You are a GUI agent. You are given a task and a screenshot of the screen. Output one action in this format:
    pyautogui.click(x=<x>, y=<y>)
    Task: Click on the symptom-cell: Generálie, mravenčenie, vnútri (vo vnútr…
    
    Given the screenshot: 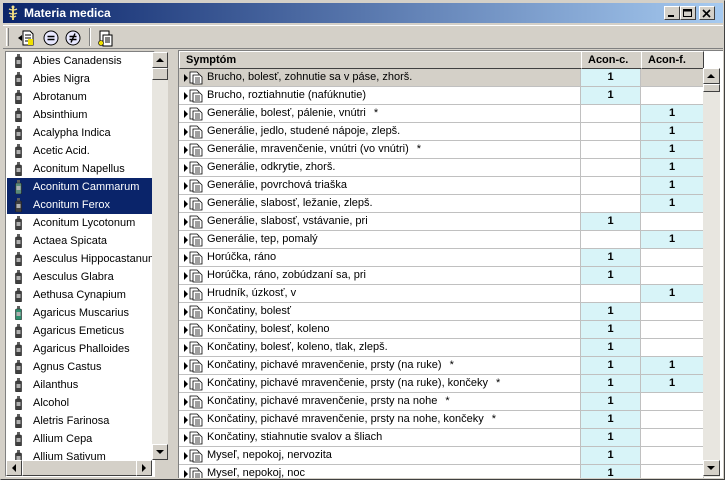 What is the action you would take?
    pyautogui.click(x=380, y=150)
    